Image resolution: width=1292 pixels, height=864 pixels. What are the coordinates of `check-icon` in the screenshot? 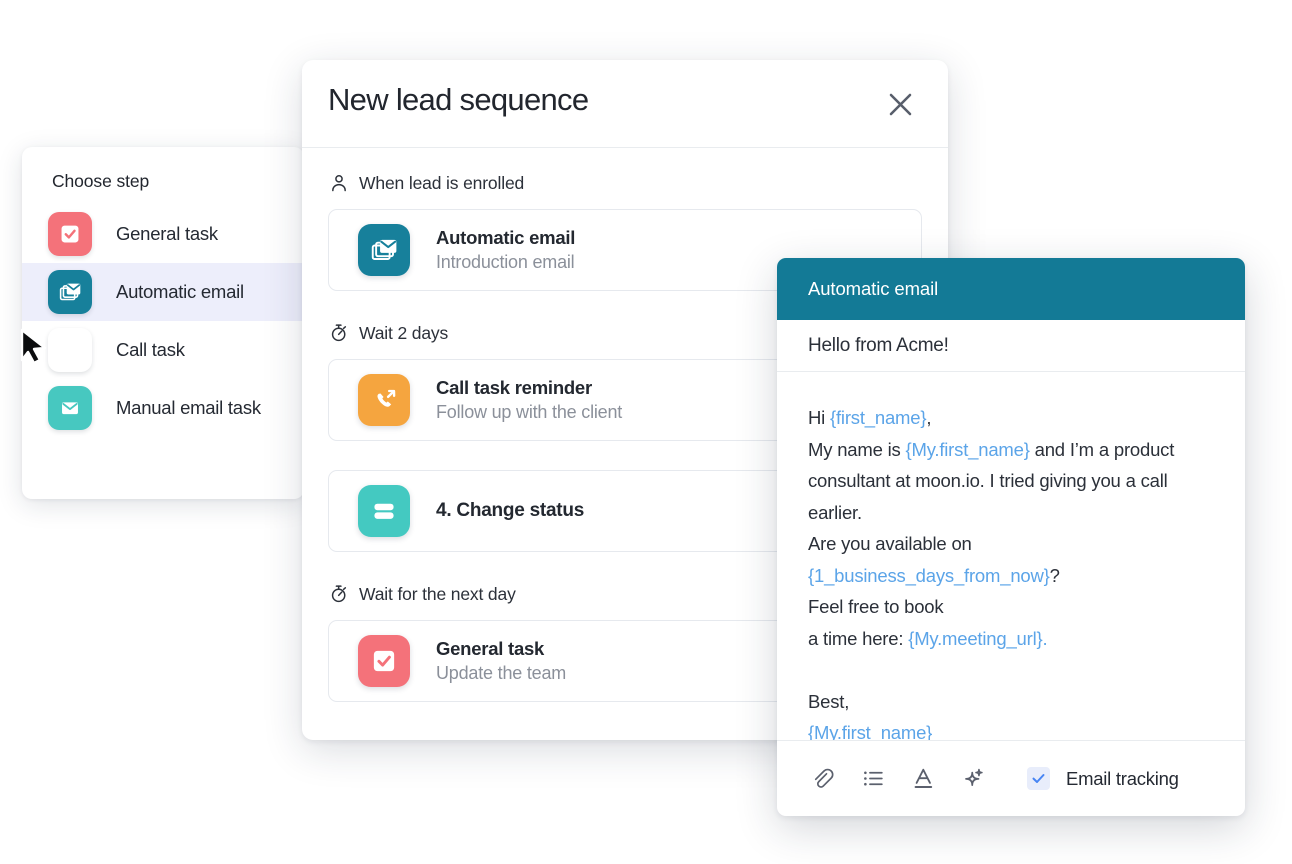 It's located at (1038, 778).